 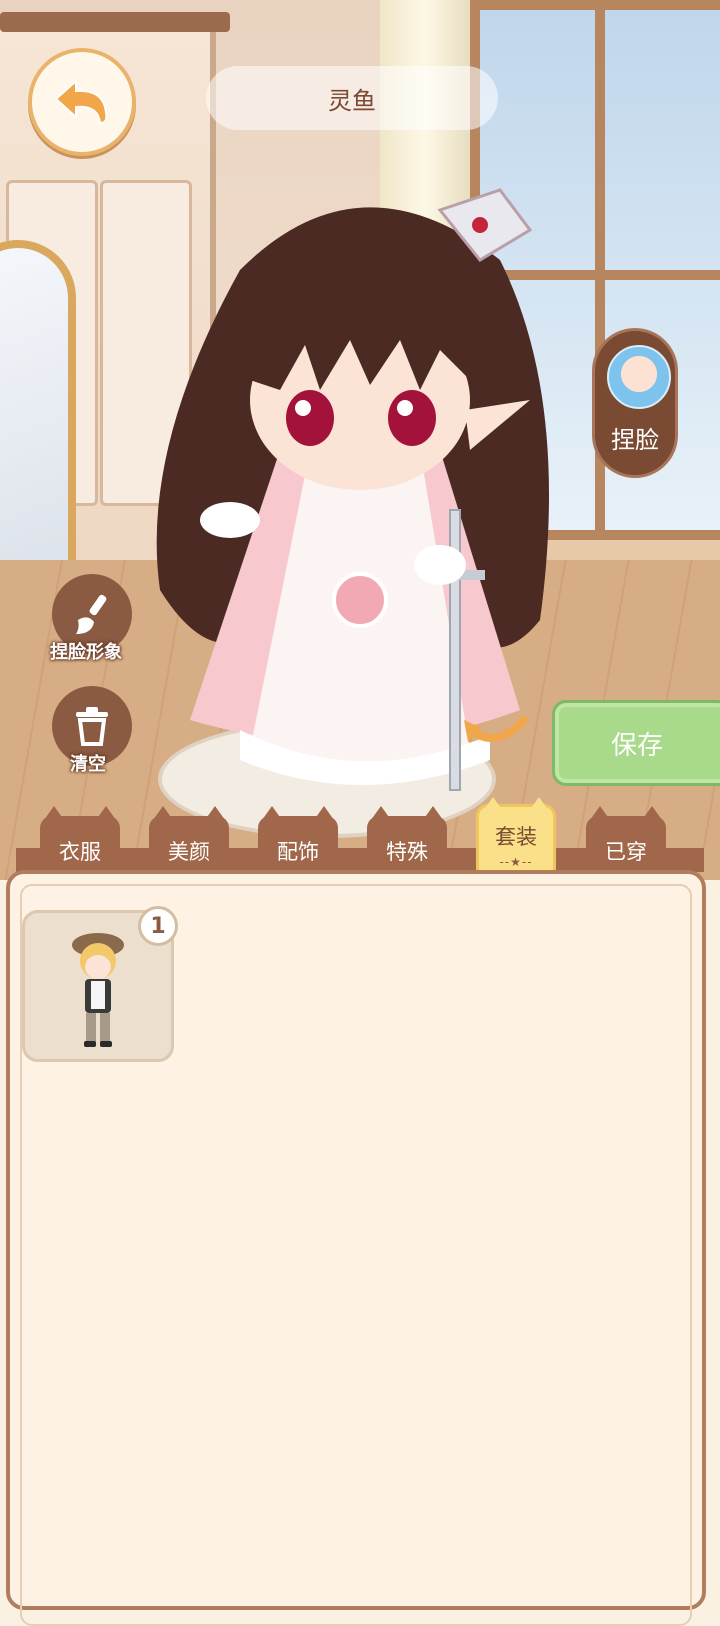 I want to click on face-edit-button: 捏脸, so click(x=635, y=403).